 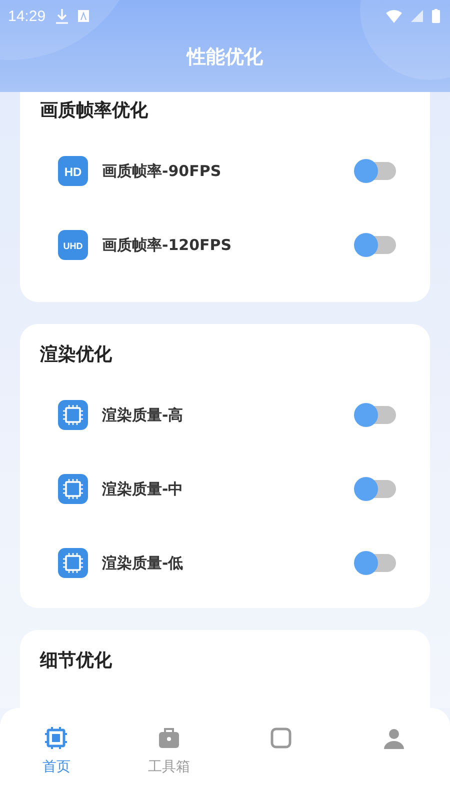 What do you see at coordinates (168, 763) in the screenshot?
I see `nav-tab: 工具箱` at bounding box center [168, 763].